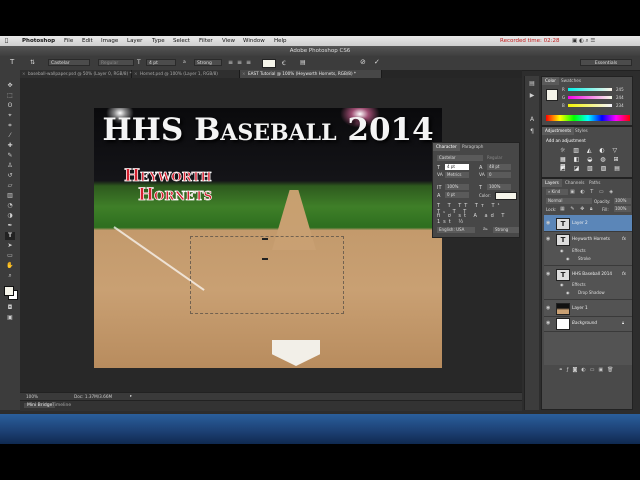  I want to click on paragraph-panel-icon: ¶, so click(532, 132).